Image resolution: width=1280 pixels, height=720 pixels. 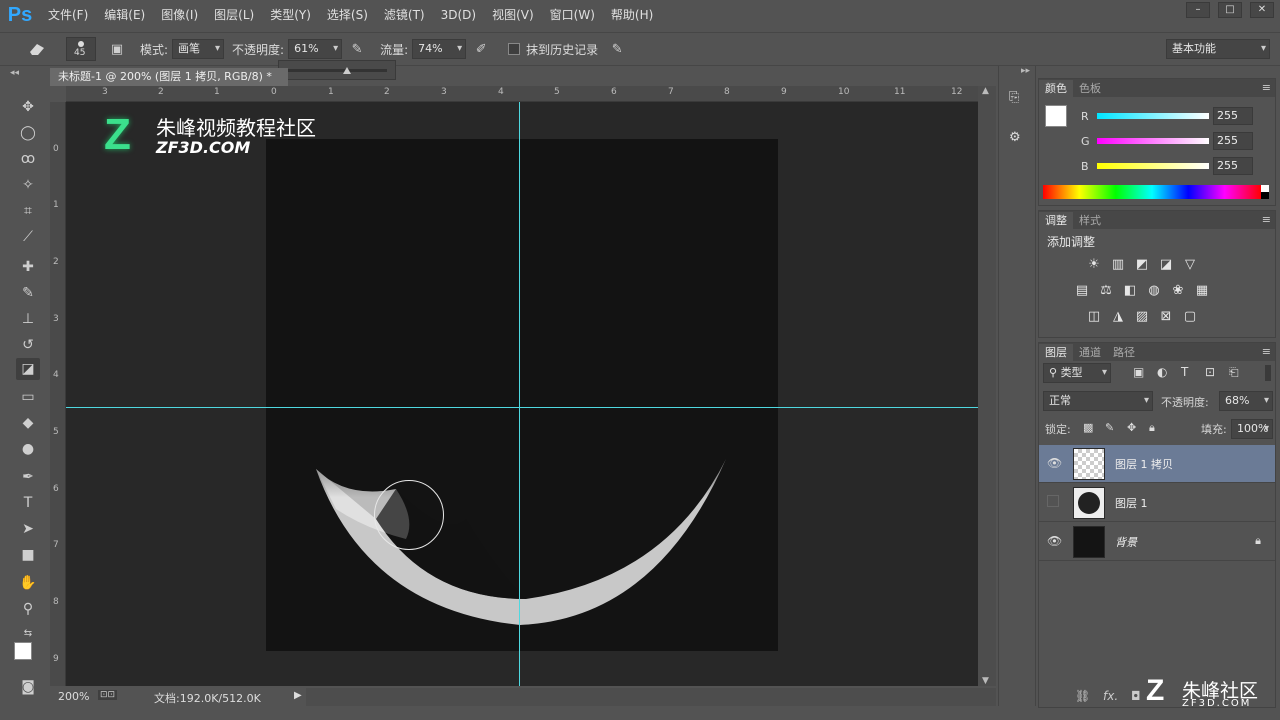 What do you see at coordinates (68, 15) in the screenshot?
I see `menu-file: 文件(F)` at bounding box center [68, 15].